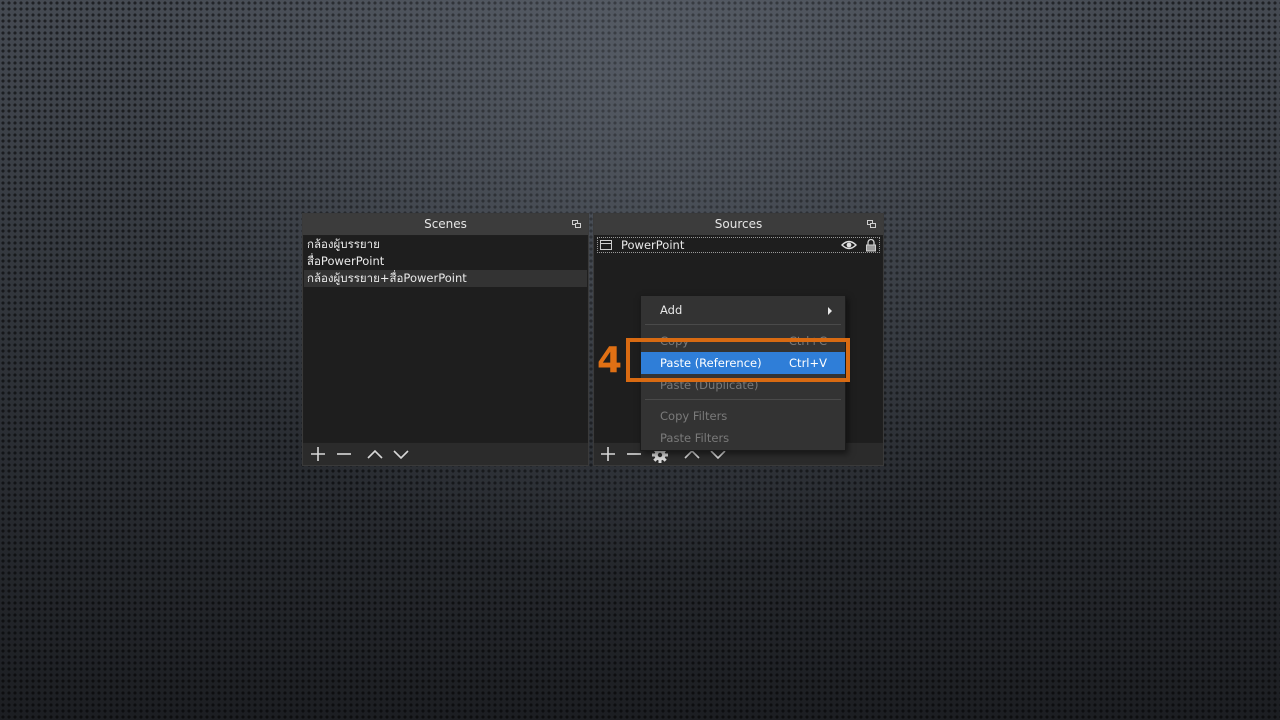 The width and height of the screenshot is (1280, 720). Describe the element at coordinates (695, 438) in the screenshot. I see `menu-item-label: Paste Filters` at that location.